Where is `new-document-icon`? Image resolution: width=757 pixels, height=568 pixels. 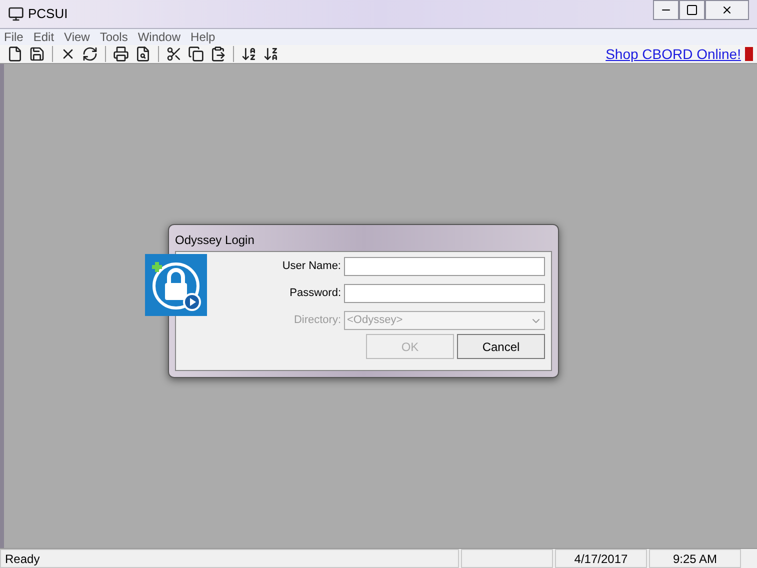
new-document-icon is located at coordinates (15, 54).